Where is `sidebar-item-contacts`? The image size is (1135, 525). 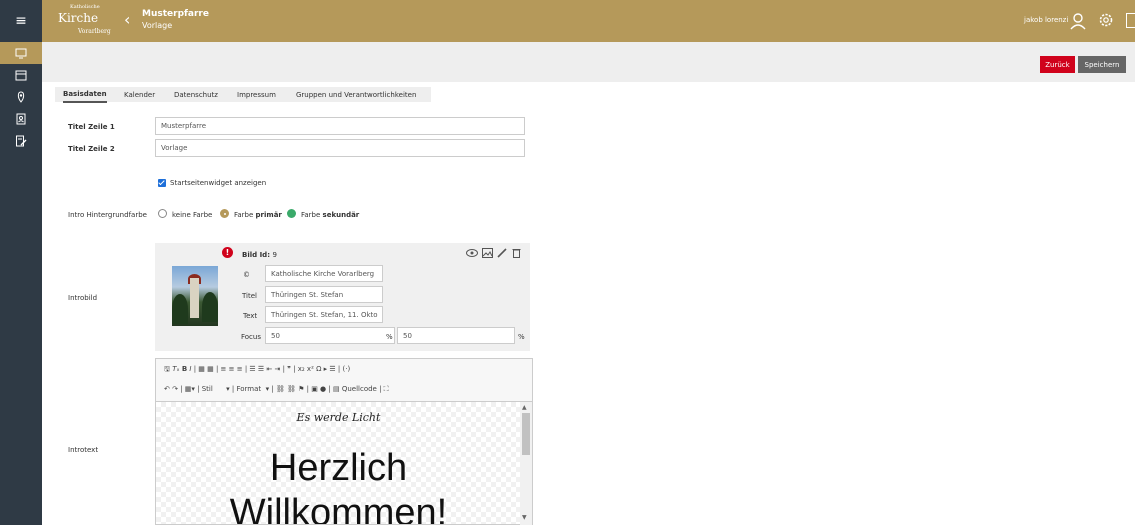
sidebar-item-contacts is located at coordinates (21, 119).